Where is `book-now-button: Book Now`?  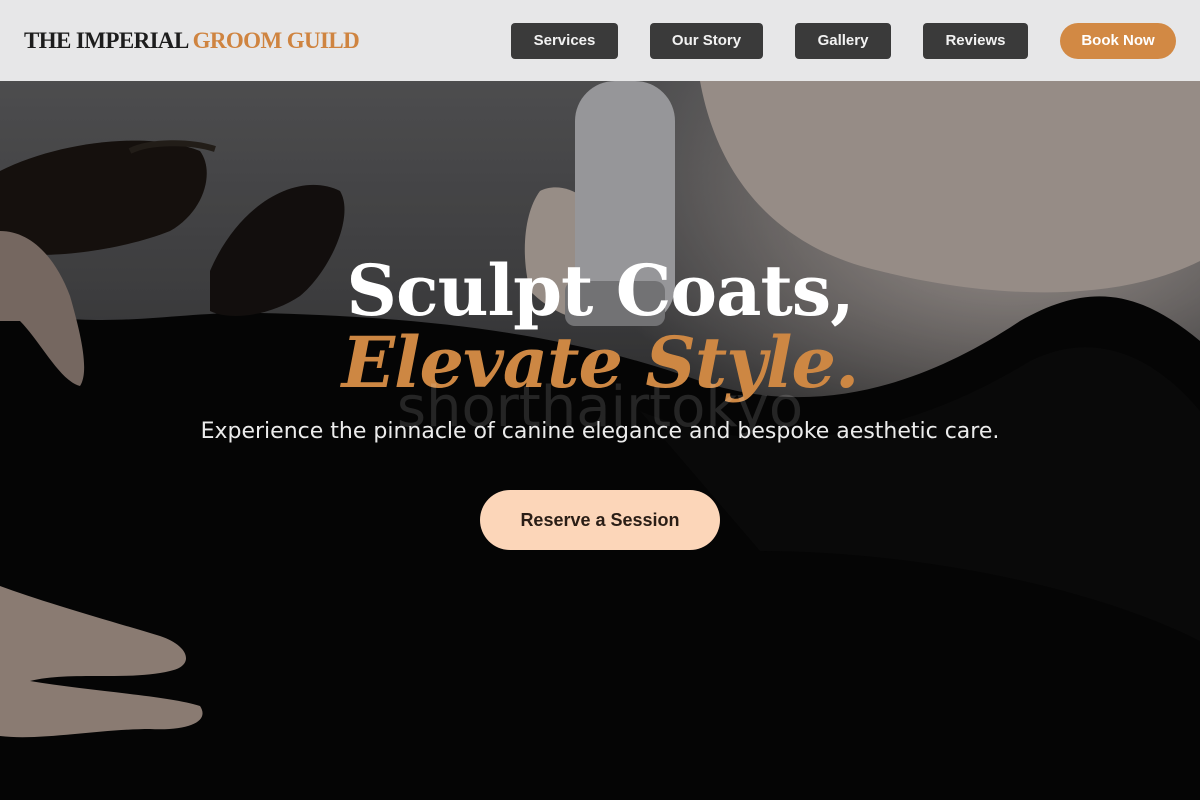
book-now-button: Book Now is located at coordinates (1118, 40).